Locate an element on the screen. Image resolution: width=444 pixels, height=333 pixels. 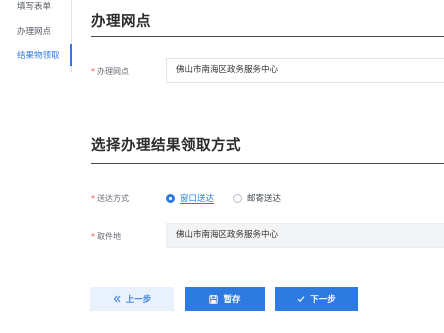
prev-step-button: 上一步 is located at coordinates (132, 299).